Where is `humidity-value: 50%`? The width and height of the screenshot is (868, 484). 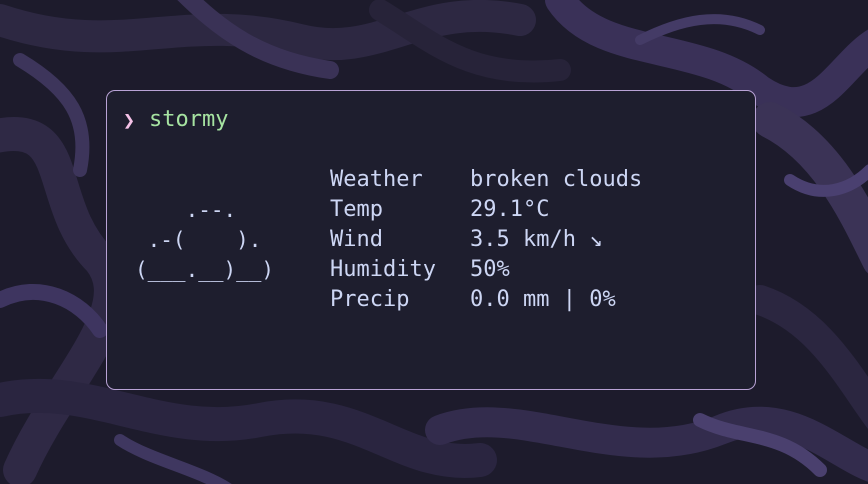
humidity-value: 50% is located at coordinates (490, 269).